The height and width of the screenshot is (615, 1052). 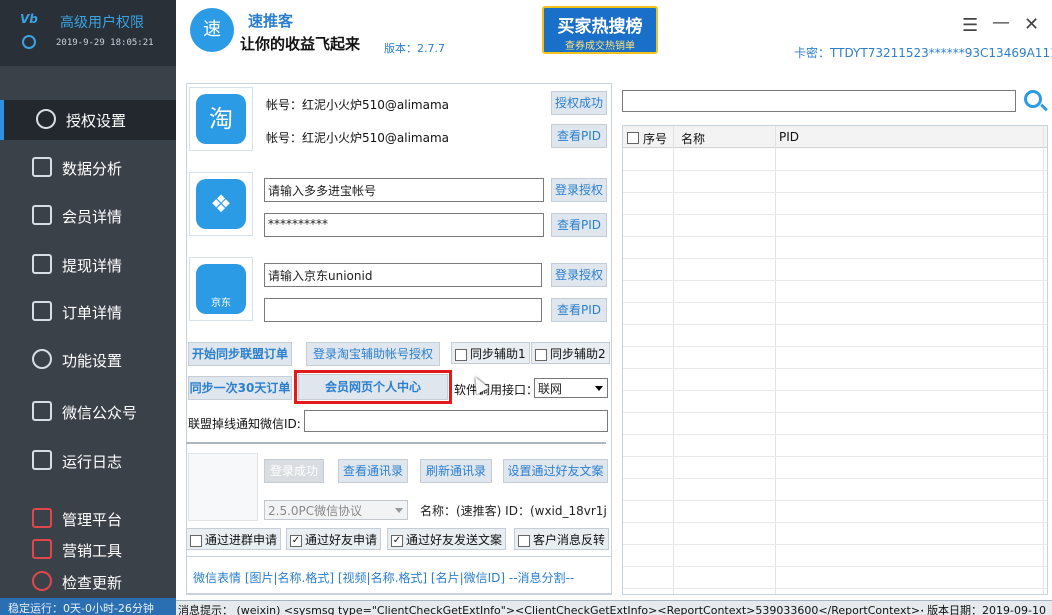 I want to click on sidebar-item-label: 提现详情, so click(x=92, y=266).